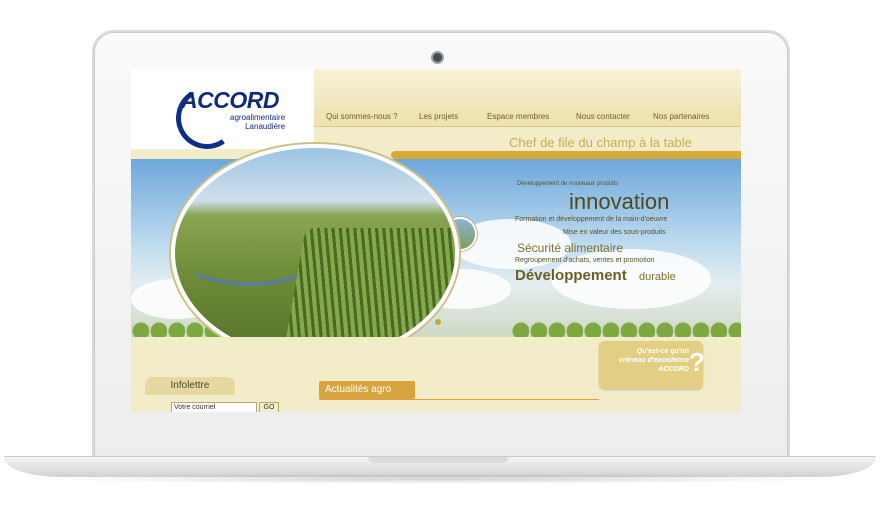  Describe the element at coordinates (438, 116) in the screenshot. I see `nav-item-projects: Les projets` at that location.